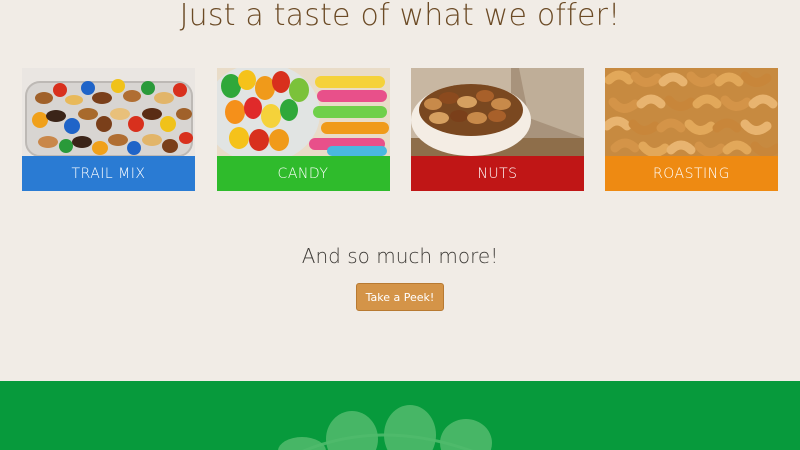 The height and width of the screenshot is (450, 800). I want to click on category-card-nuts: NUTS, so click(497, 129).